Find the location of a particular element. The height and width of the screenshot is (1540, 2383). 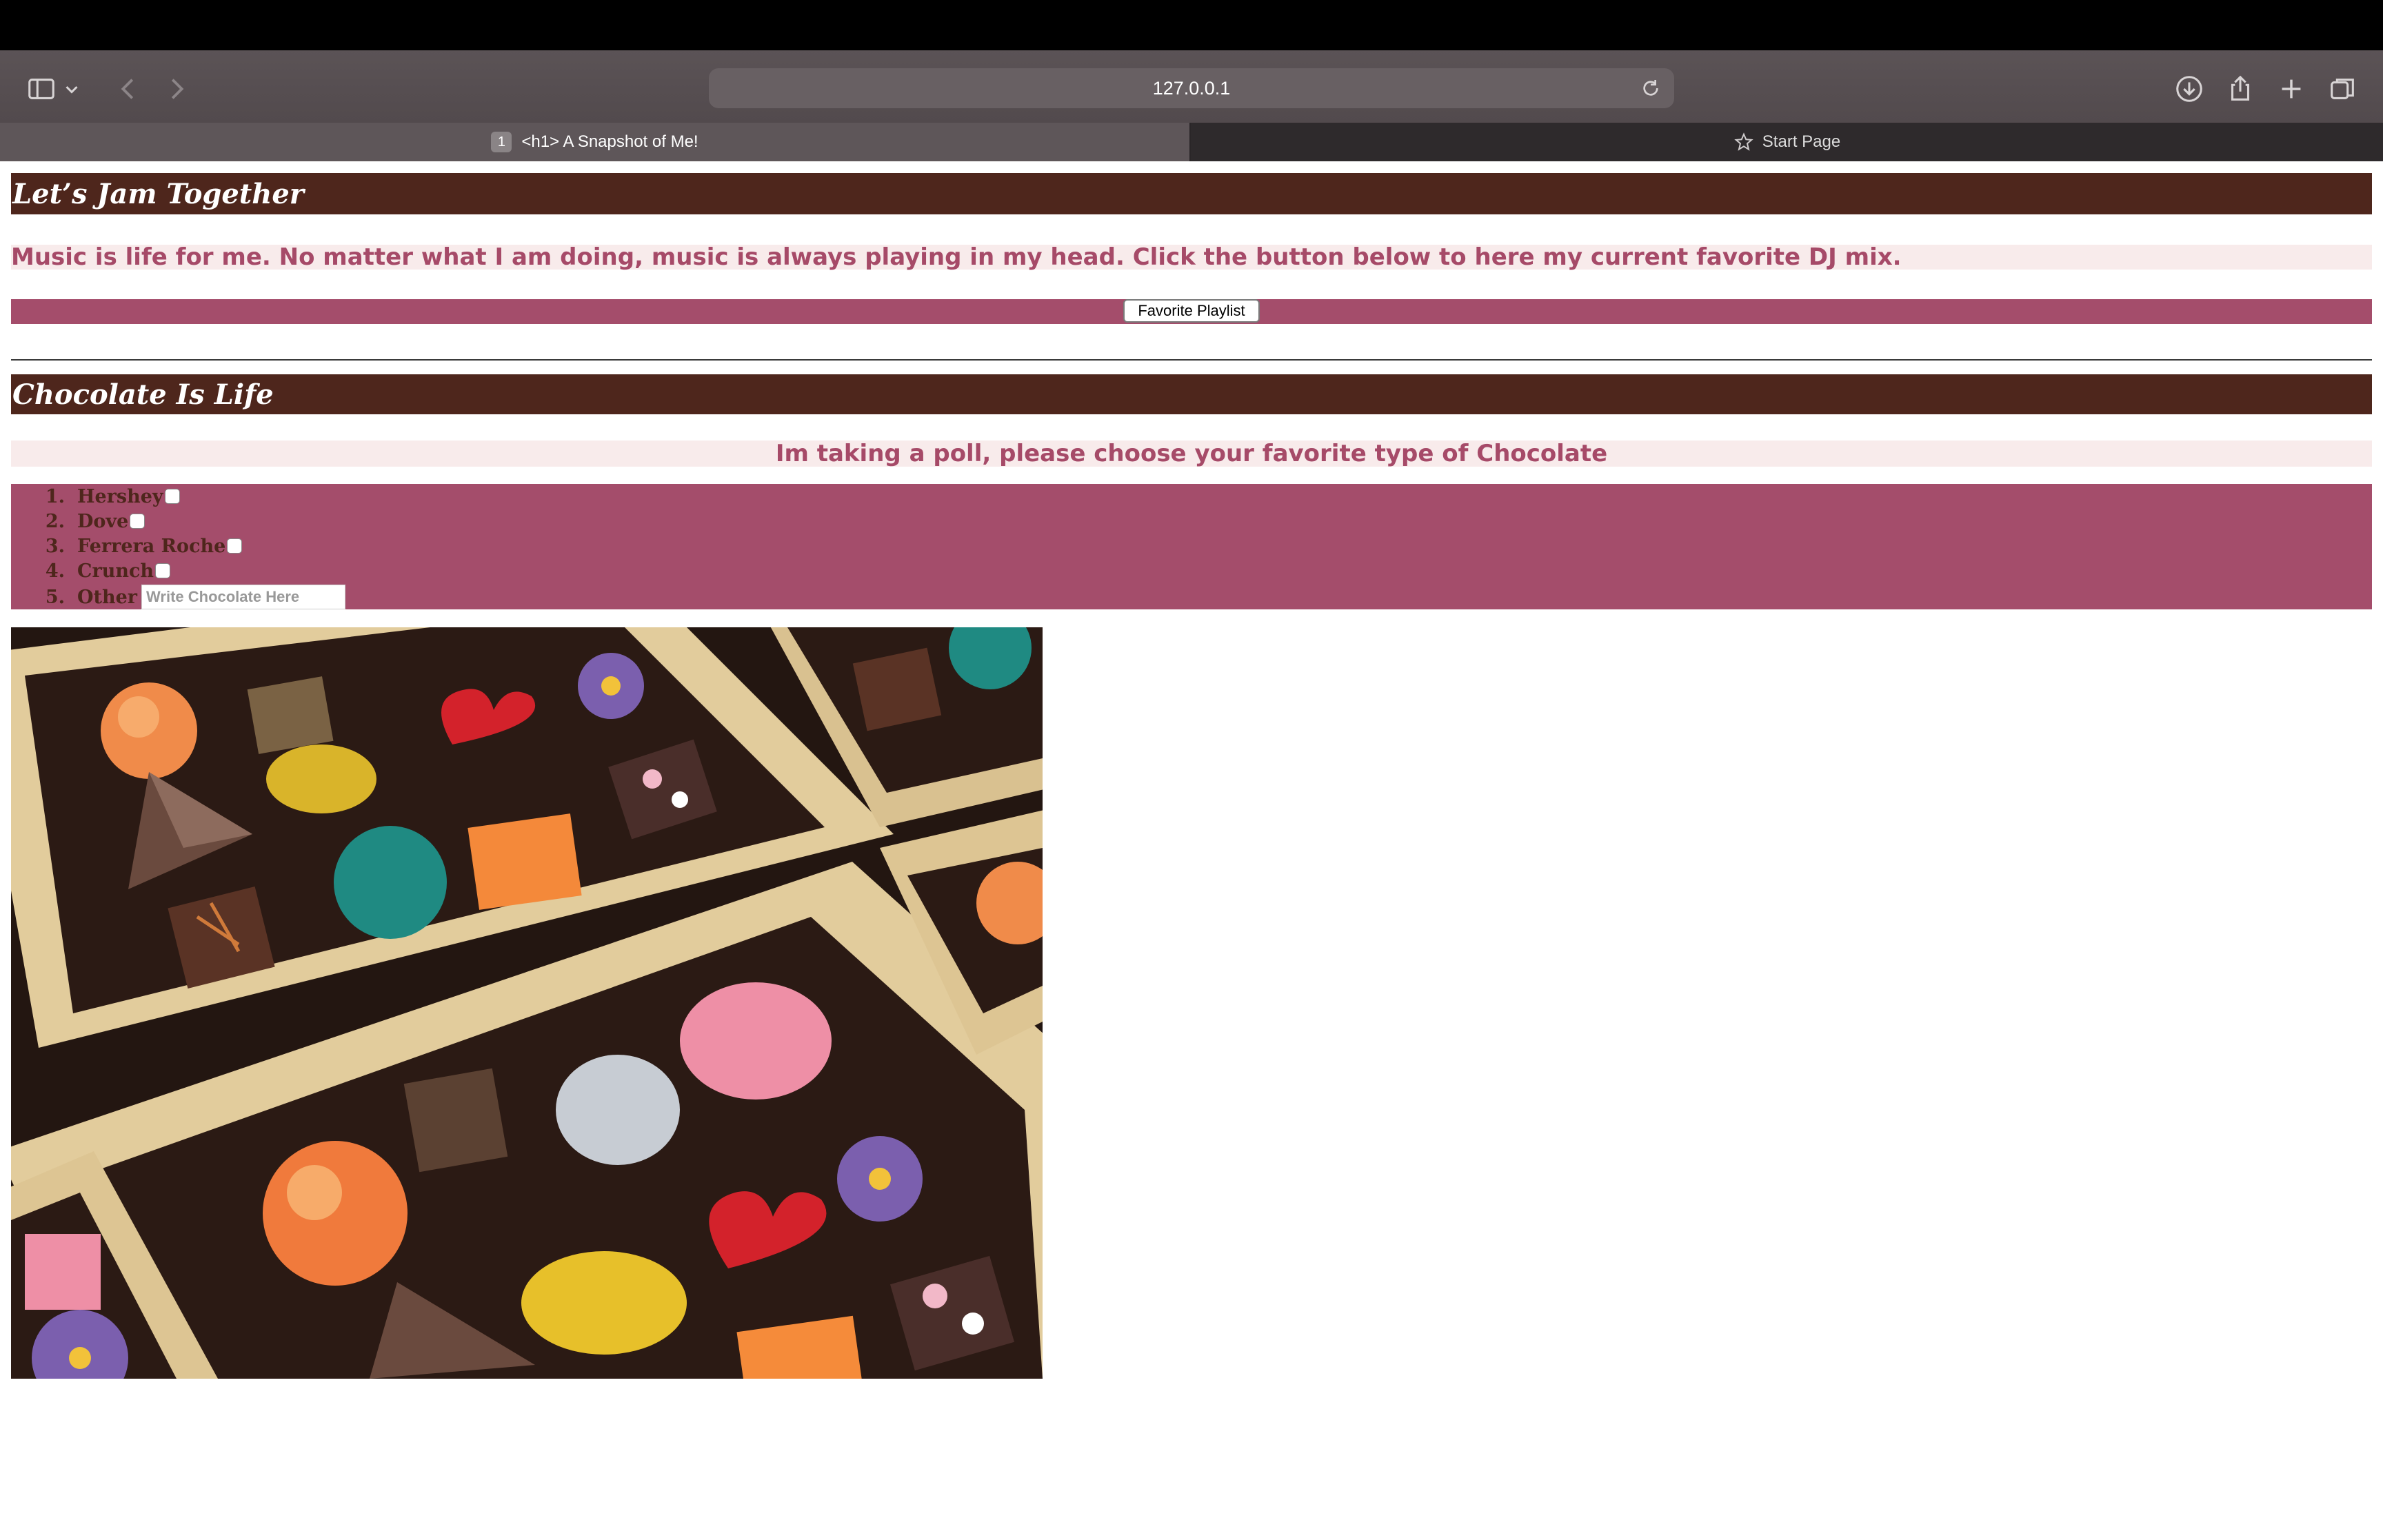

section-divider is located at coordinates (1191, 360).